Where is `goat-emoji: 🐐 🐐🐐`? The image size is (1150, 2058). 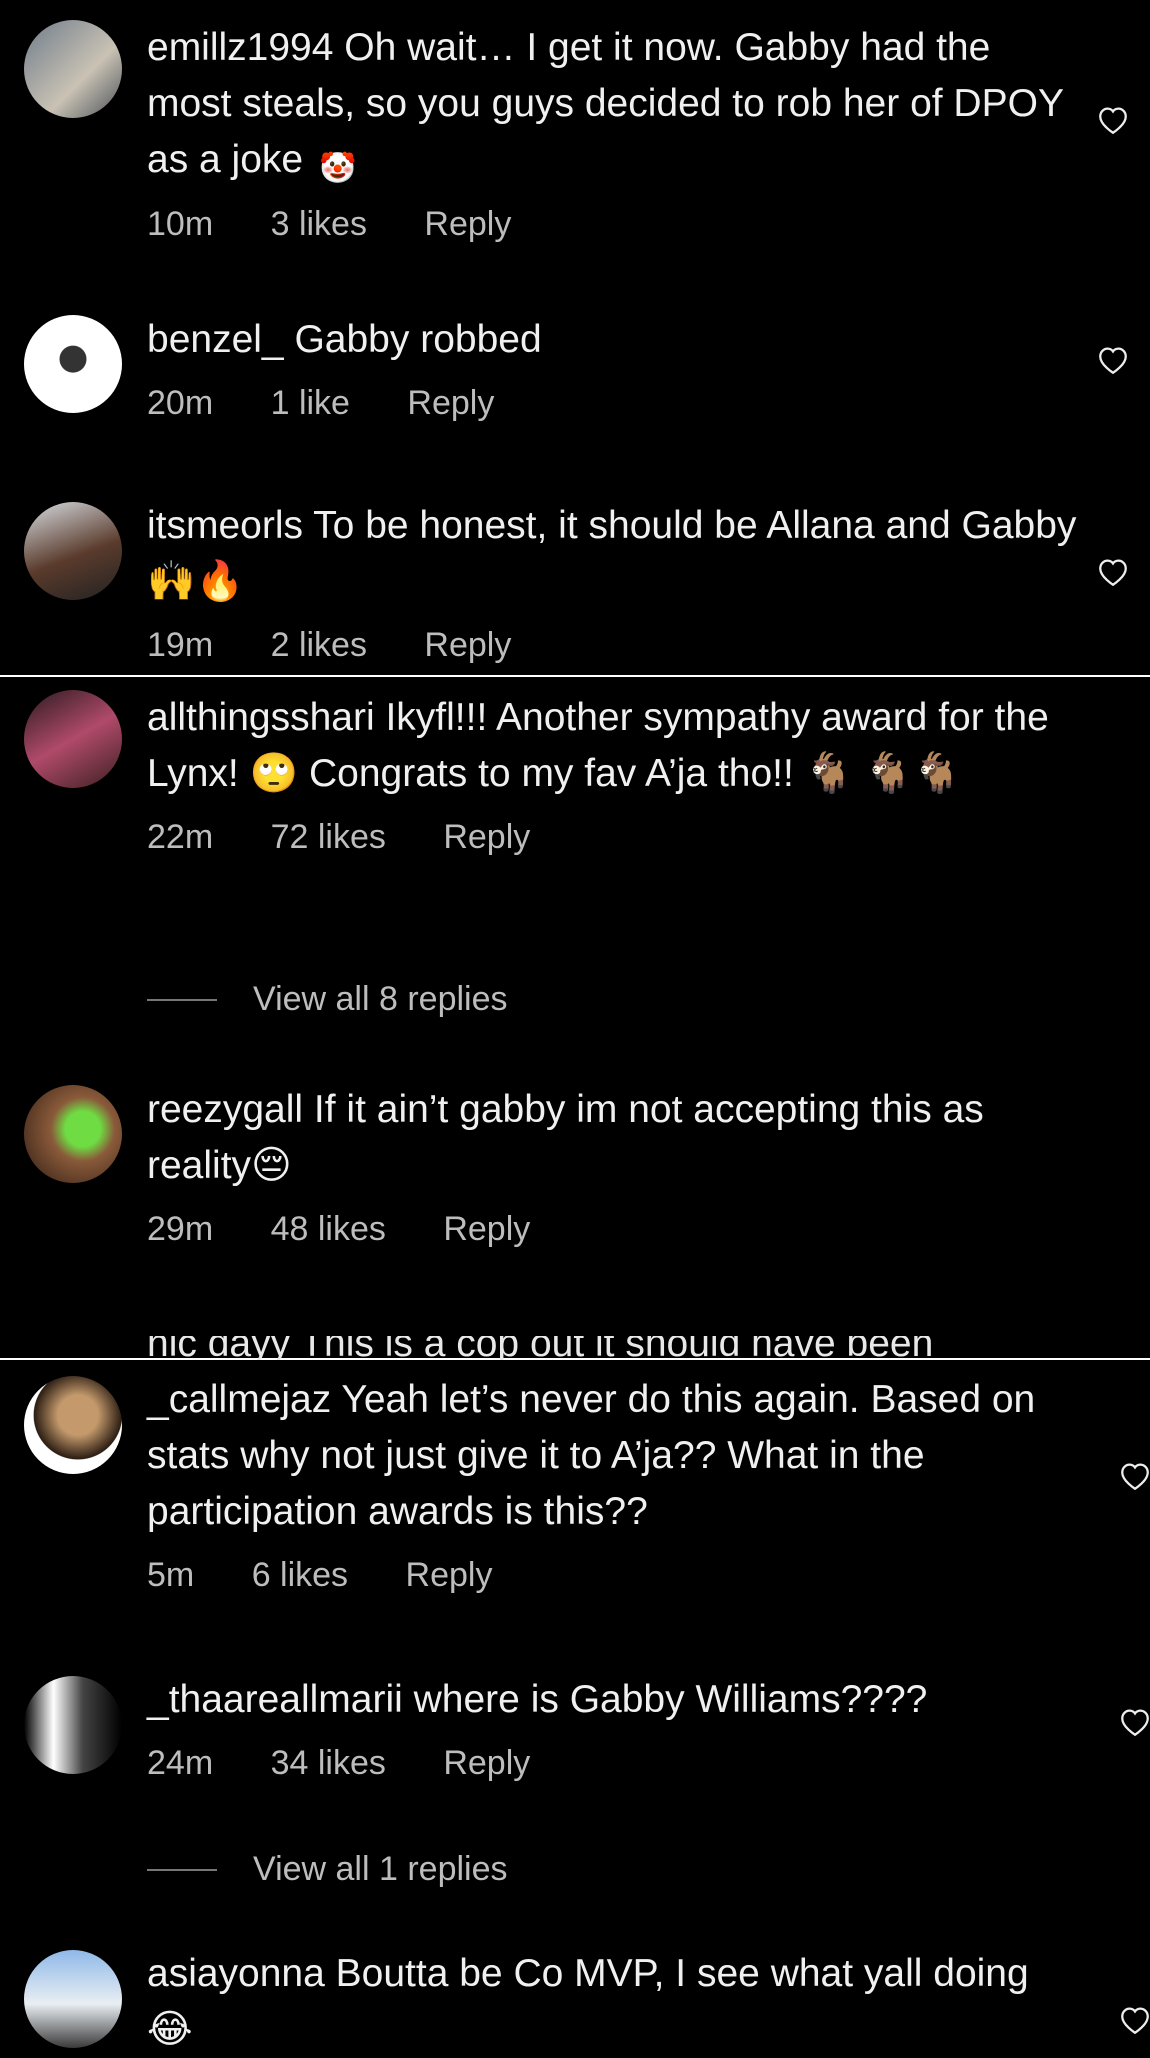
goat-emoji: 🐐 🐐🐐 is located at coordinates (883, 773).